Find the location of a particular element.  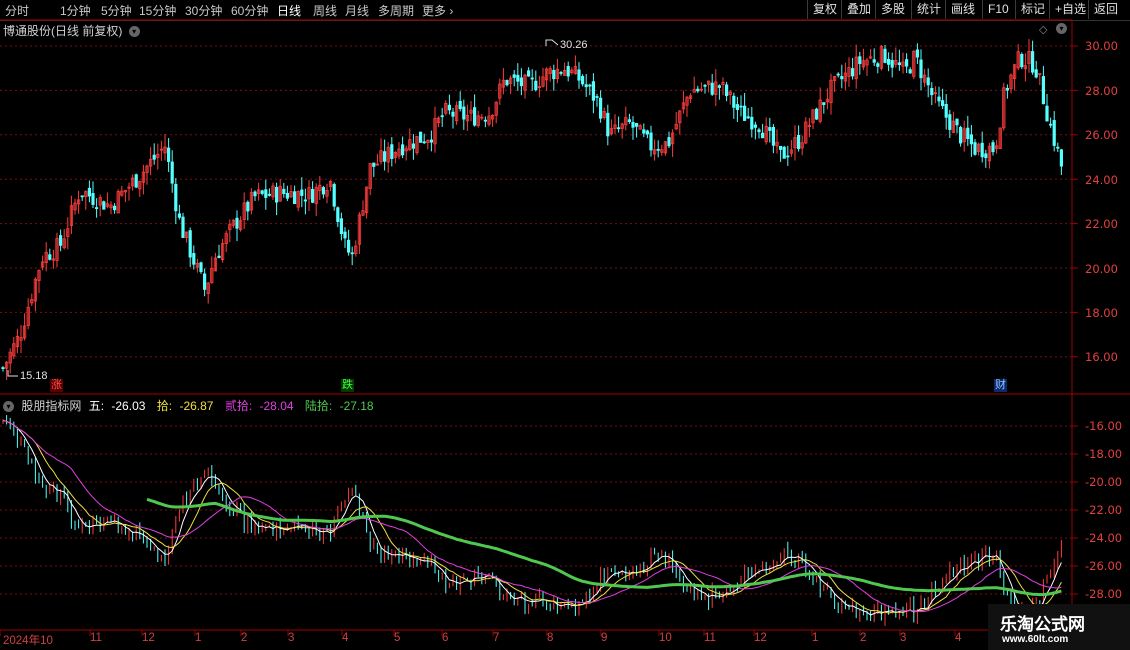

ma60-legend-value: -27.18 is located at coordinates (356, 406).